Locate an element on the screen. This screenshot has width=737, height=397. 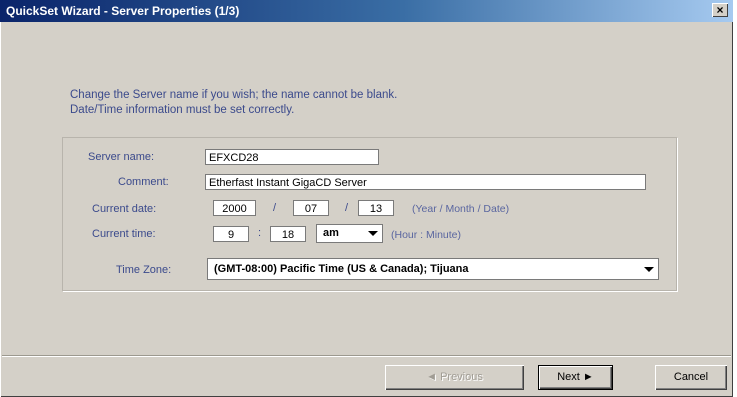
month-input: 07 is located at coordinates (311, 208).